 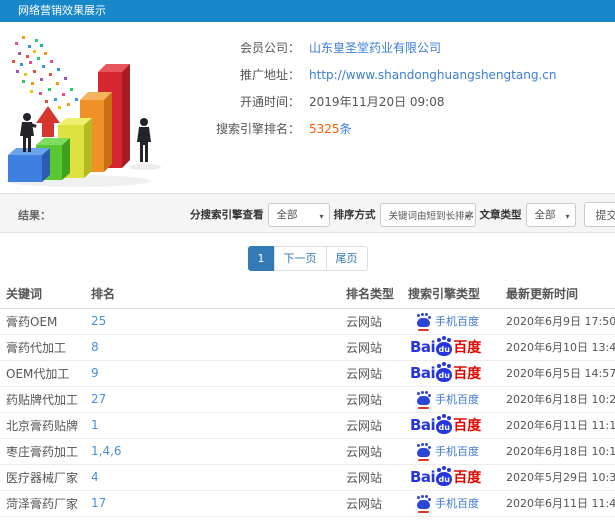 I want to click on table-header-row: 关键词 排名 排名类型 搜索引擎类型 最新更新时间, so click(x=307, y=294).